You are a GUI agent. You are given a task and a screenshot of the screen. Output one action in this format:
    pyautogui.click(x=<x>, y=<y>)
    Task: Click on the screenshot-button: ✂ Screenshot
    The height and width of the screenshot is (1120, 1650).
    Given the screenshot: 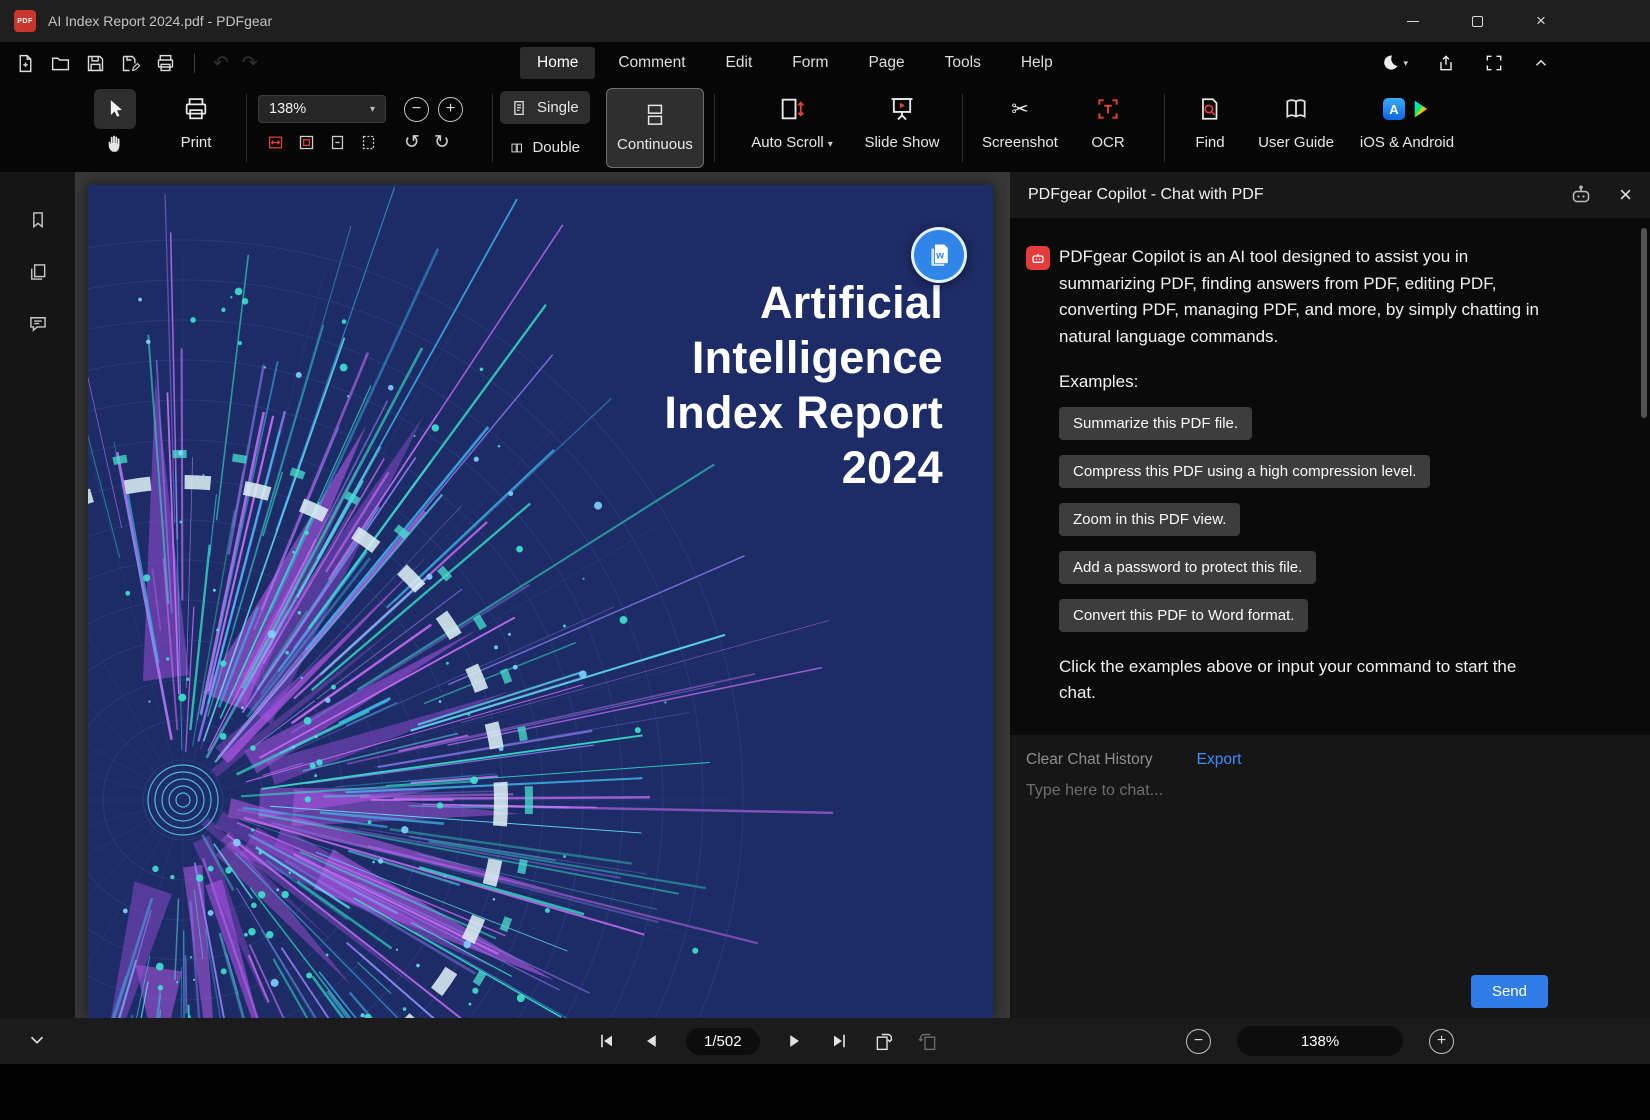 What is the action you would take?
    pyautogui.click(x=1020, y=122)
    